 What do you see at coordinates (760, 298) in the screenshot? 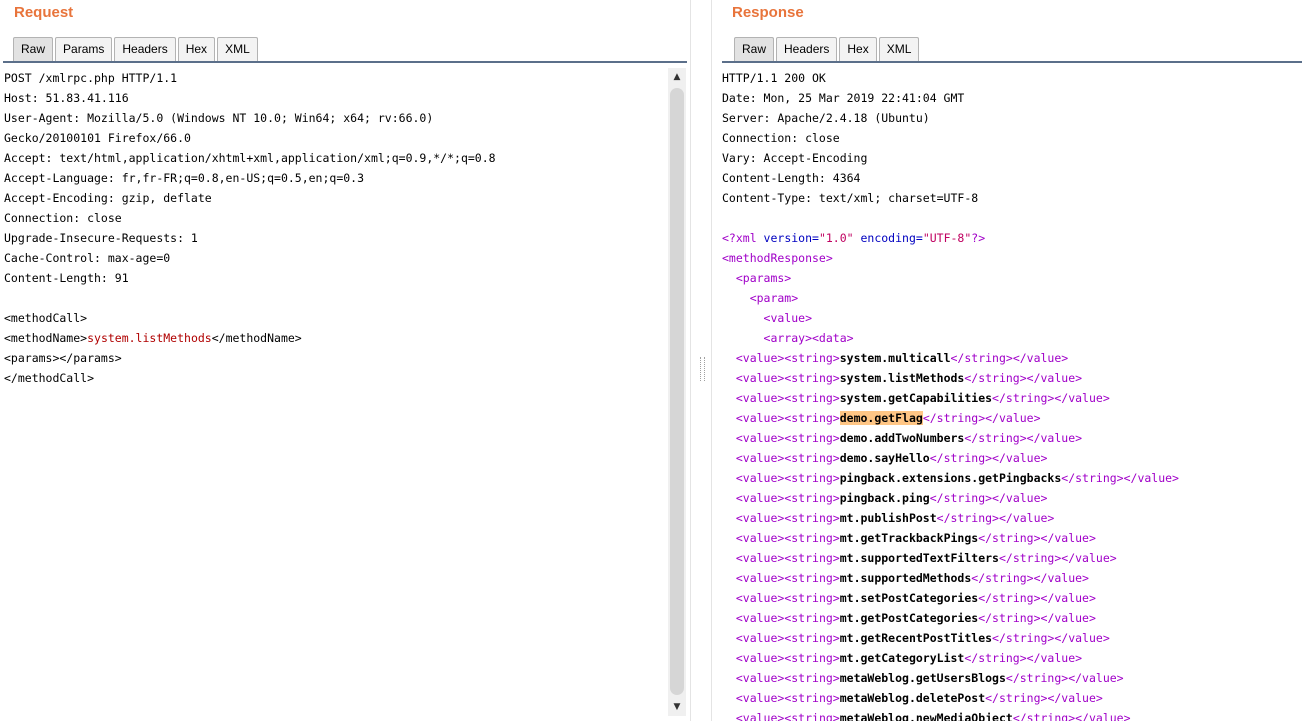
I see `xml-structure-line: <param>` at bounding box center [760, 298].